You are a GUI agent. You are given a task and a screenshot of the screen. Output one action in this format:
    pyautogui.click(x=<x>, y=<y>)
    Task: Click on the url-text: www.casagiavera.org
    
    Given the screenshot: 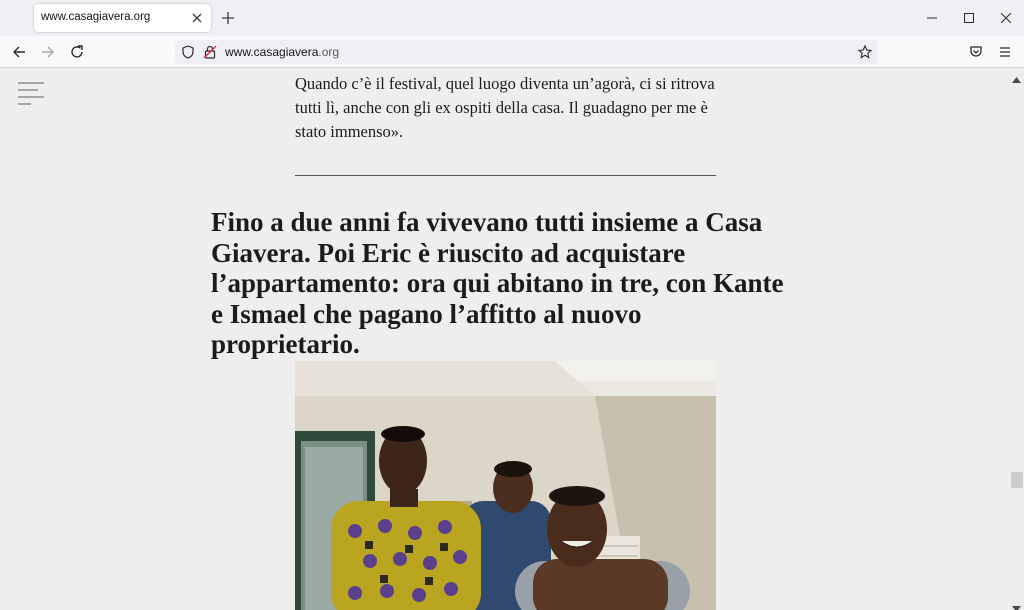 What is the action you would take?
    pyautogui.click(x=282, y=52)
    